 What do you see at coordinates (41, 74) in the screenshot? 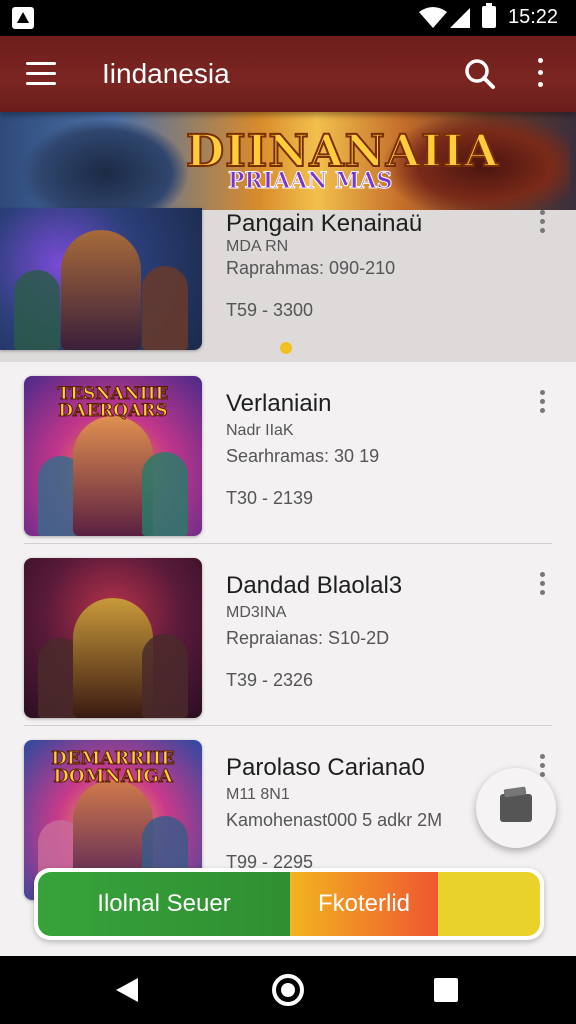
I see `menu-icon` at bounding box center [41, 74].